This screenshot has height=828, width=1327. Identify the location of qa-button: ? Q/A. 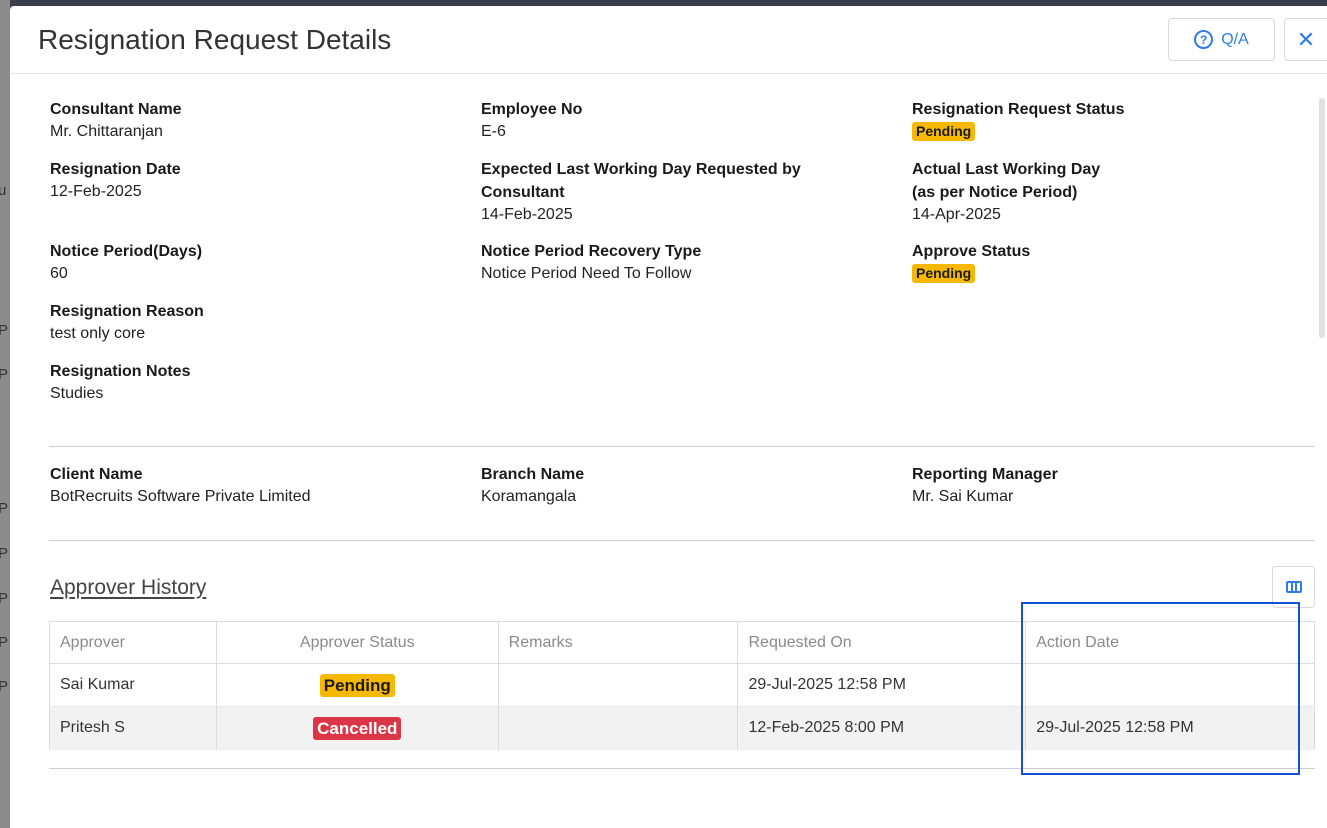
(1221, 39).